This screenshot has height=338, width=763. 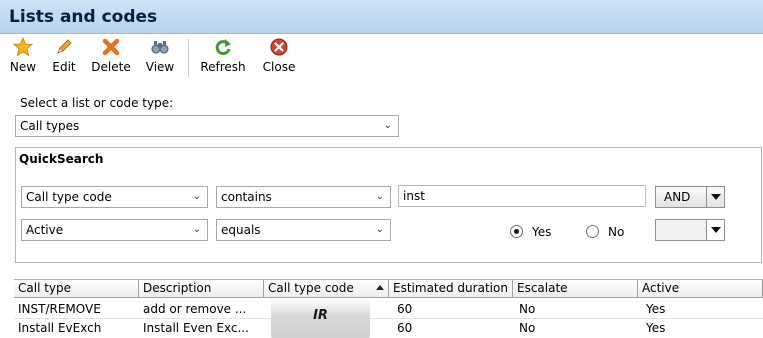 I want to click on toolbar-separator, so click(x=188, y=58).